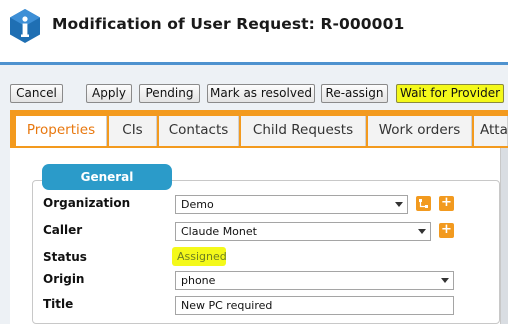 The image size is (508, 324). What do you see at coordinates (504, 236) in the screenshot?
I see `adjacent-panel-edge` at bounding box center [504, 236].